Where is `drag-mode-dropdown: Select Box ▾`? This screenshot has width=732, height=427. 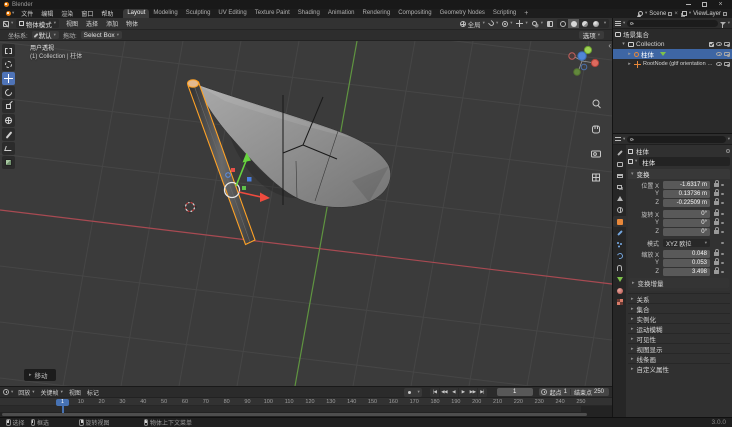 drag-mode-dropdown: Select Box ▾ is located at coordinates (101, 35).